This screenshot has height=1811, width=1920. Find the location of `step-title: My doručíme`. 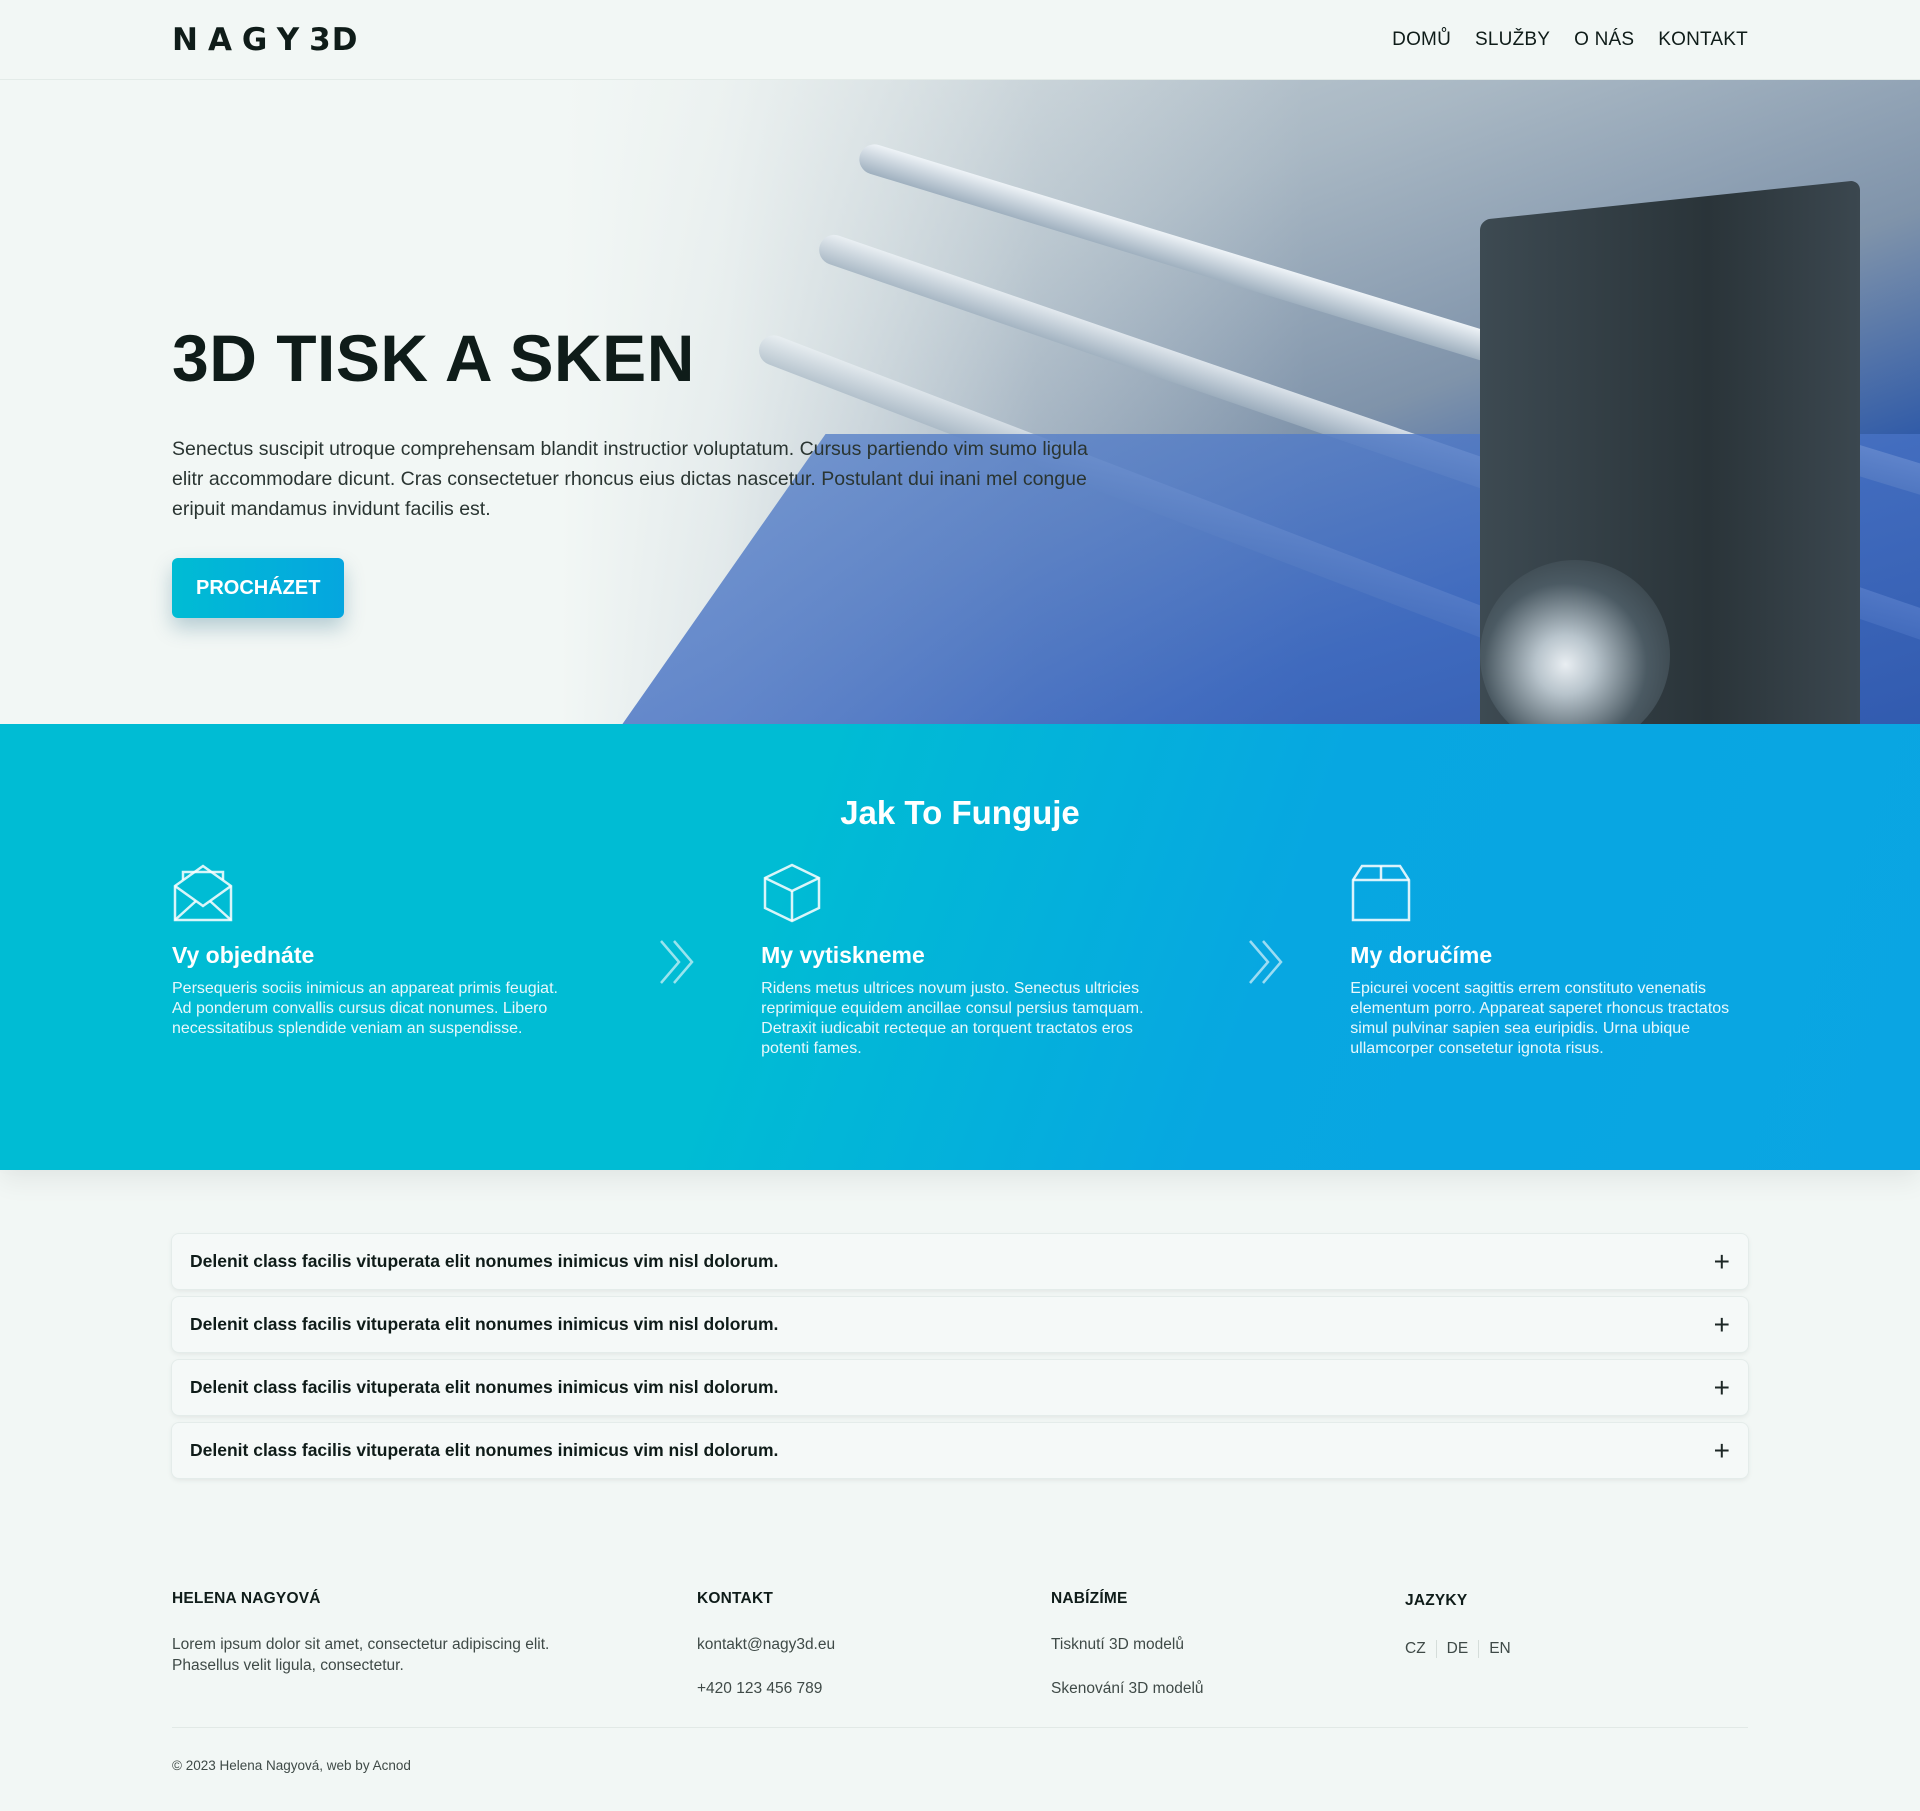

step-title: My doručíme is located at coordinates (1421, 955).